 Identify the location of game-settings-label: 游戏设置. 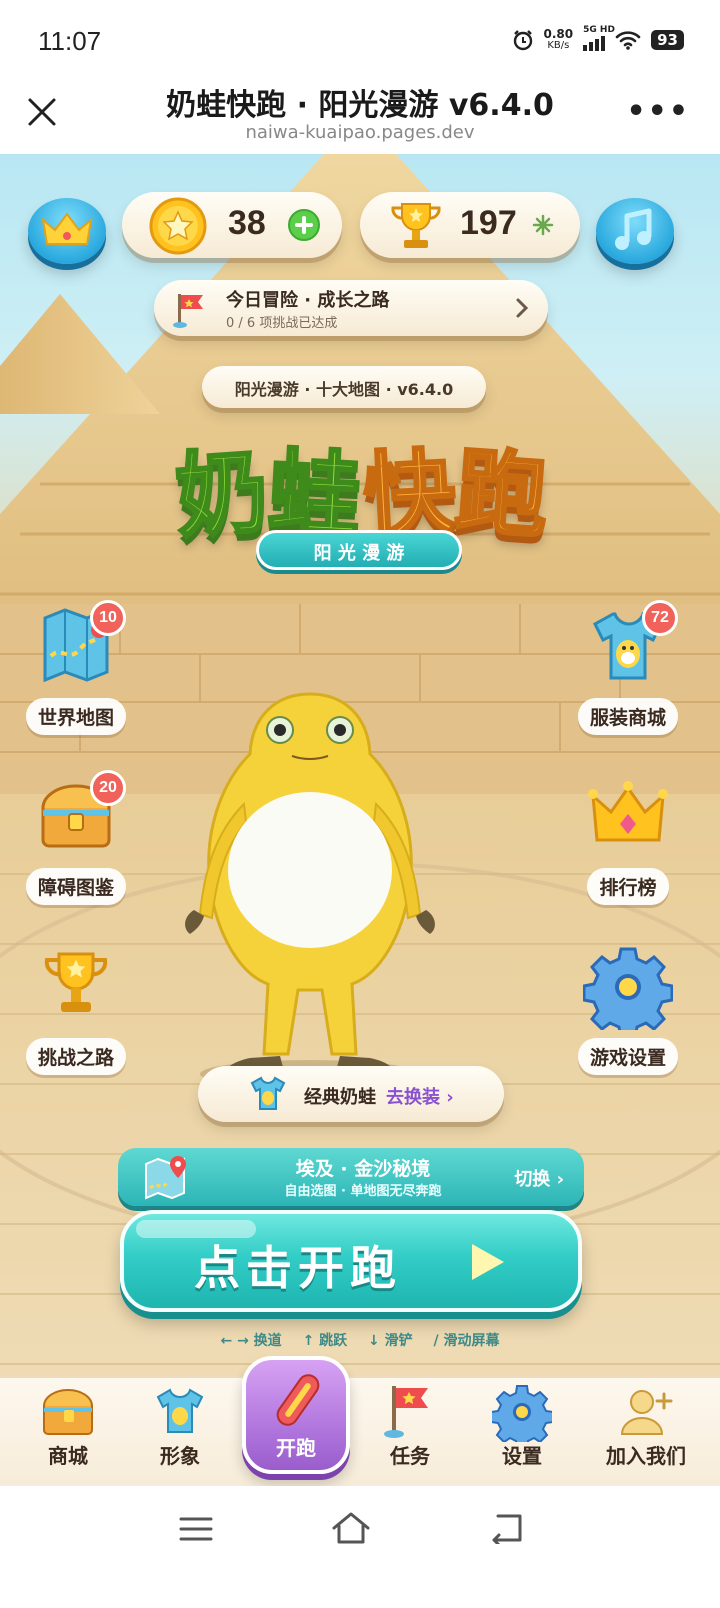
(627, 1056).